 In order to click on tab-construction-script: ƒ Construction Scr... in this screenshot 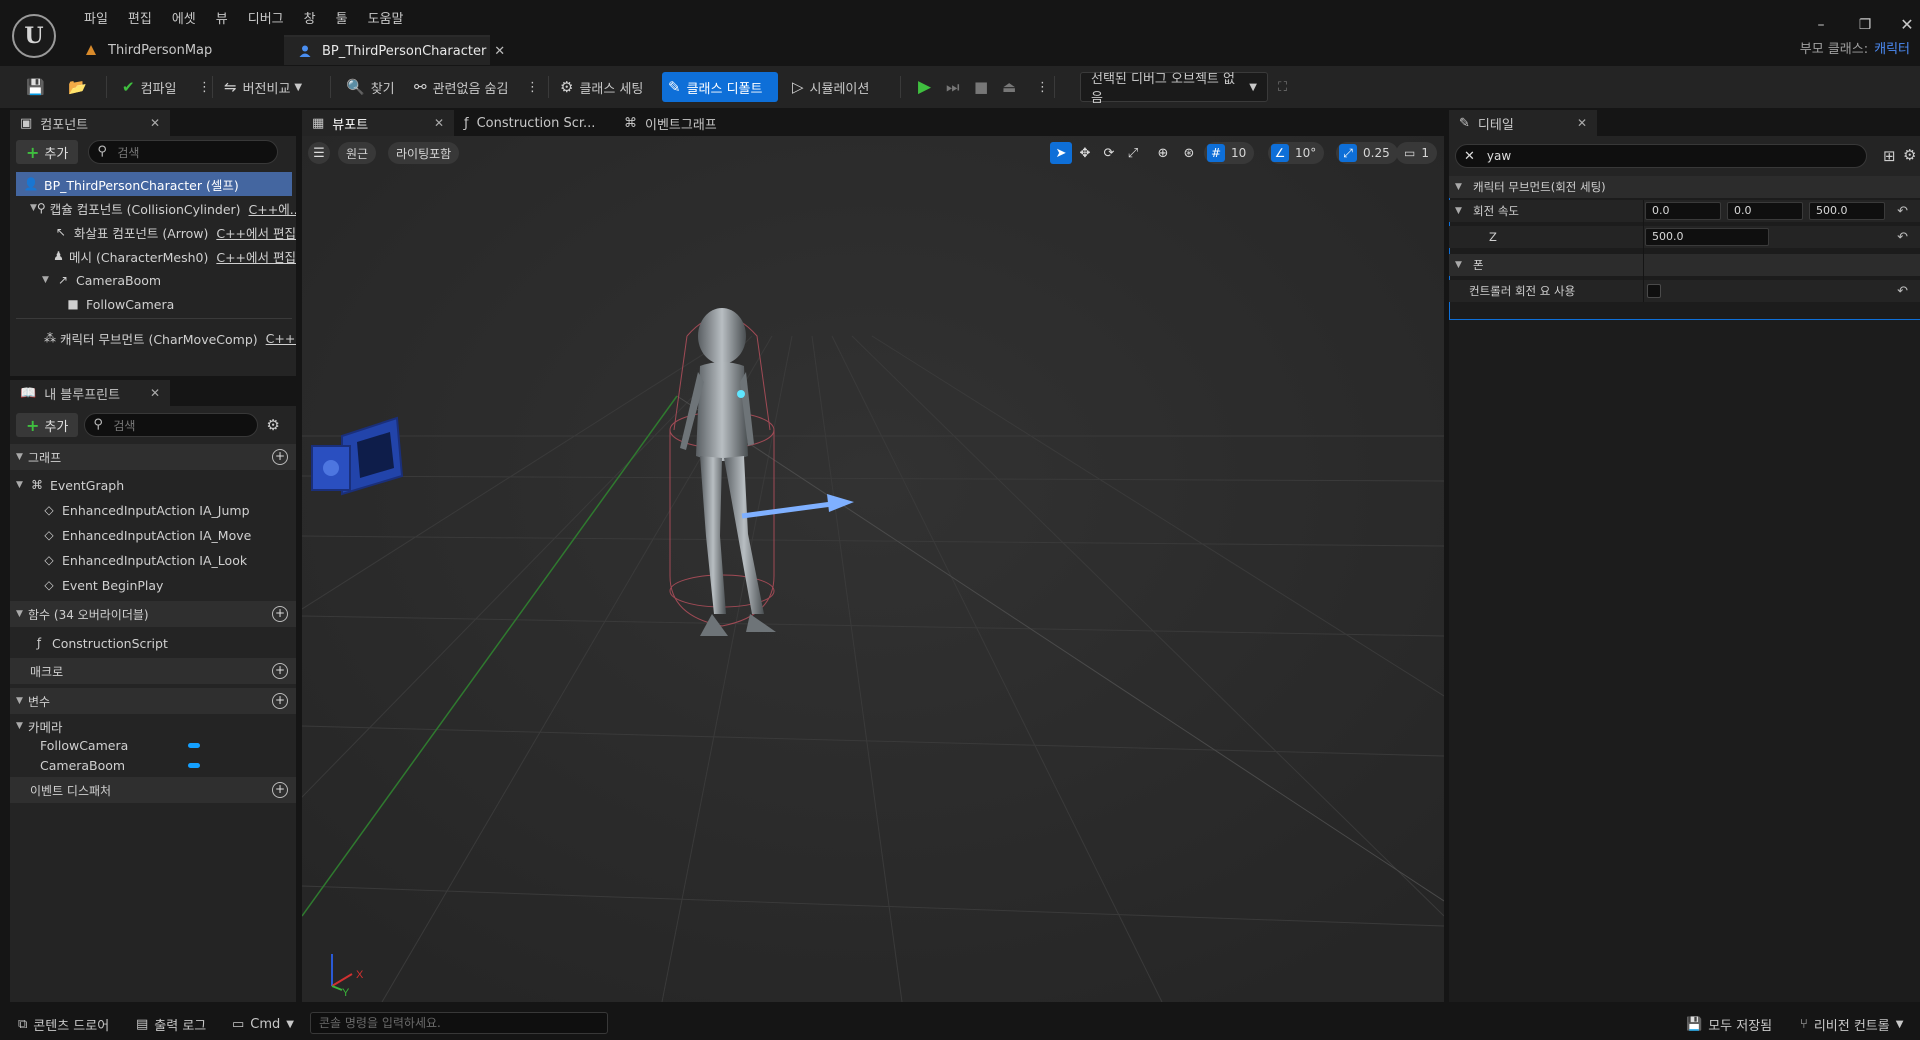, I will do `click(534, 123)`.